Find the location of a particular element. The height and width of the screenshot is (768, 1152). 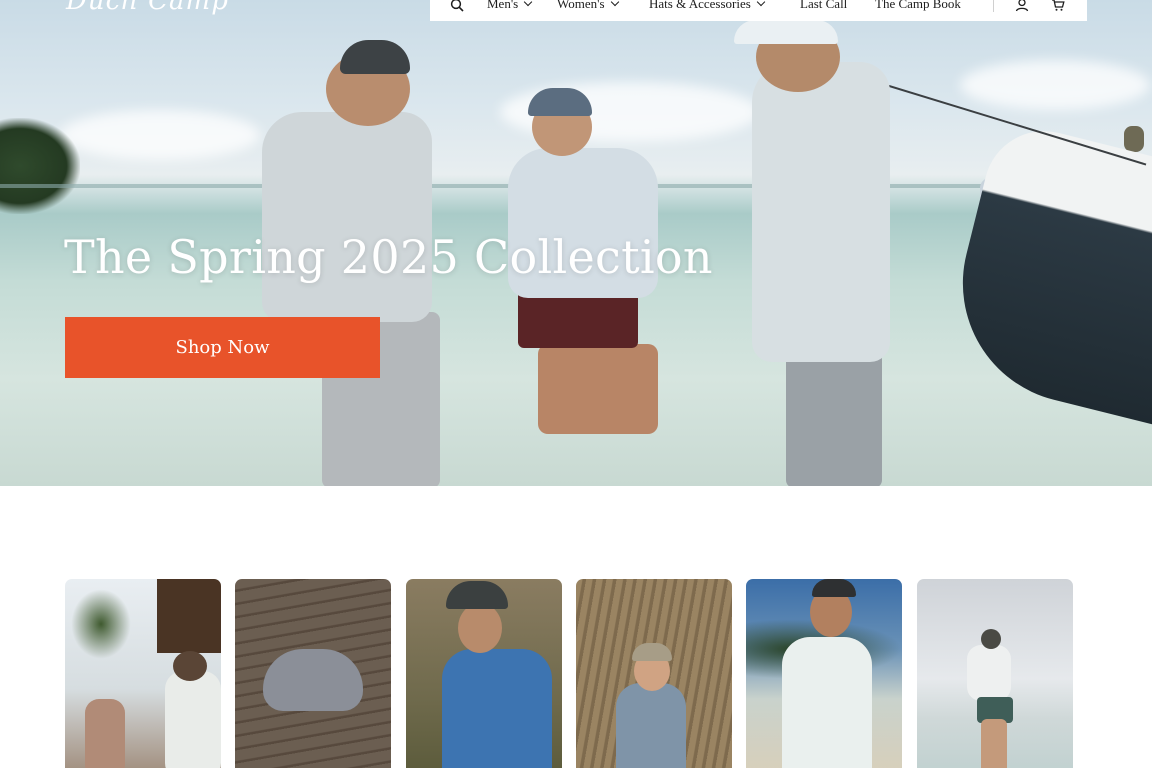

nav-item-mens: Men's is located at coordinates (510, 6).